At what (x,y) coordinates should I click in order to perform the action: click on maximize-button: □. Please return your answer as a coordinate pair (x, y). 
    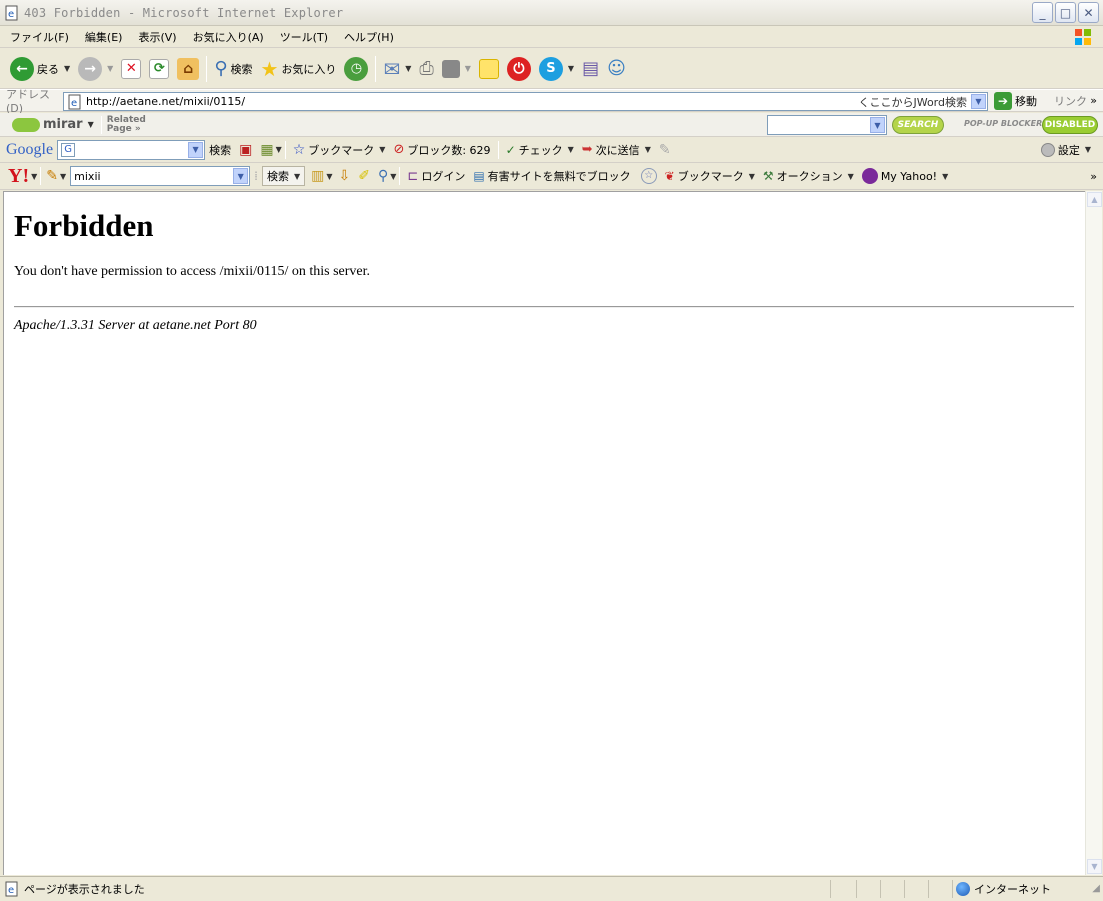
    Looking at the image, I should click on (1065, 12).